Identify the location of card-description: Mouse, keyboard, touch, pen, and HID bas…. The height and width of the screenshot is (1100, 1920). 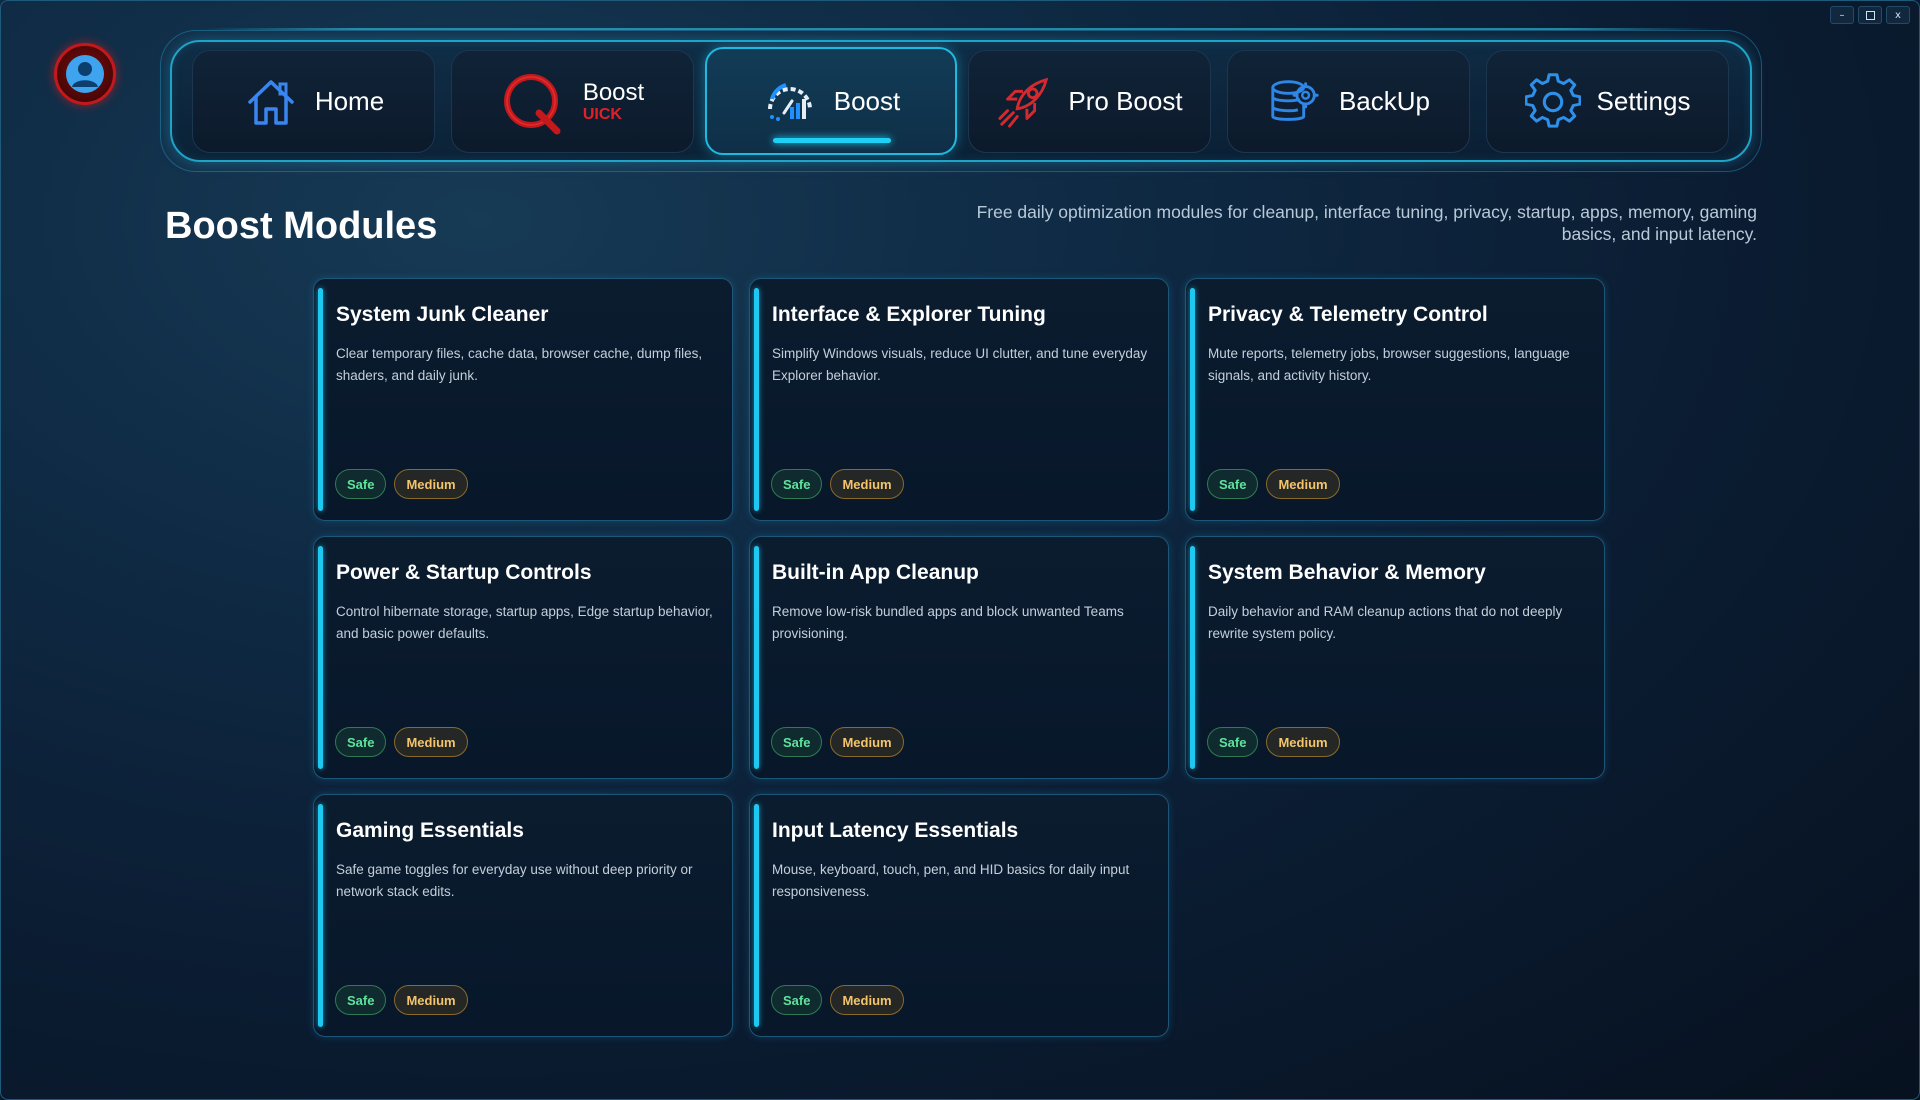
(951, 880).